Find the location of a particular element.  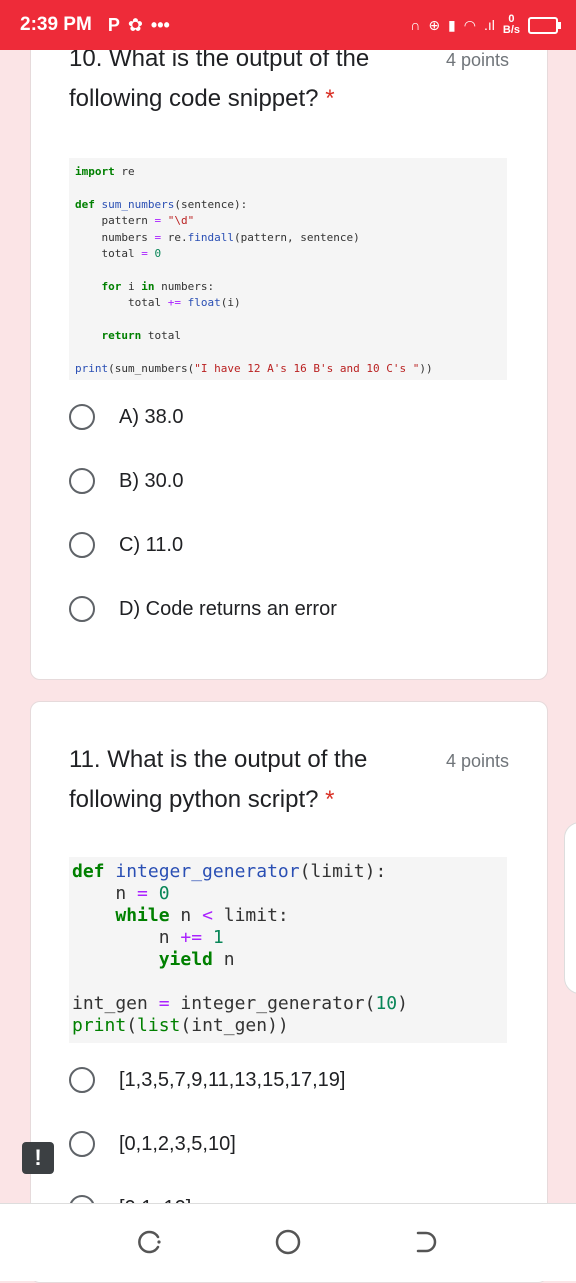

wifi-icon: ◠ is located at coordinates (469, 24).